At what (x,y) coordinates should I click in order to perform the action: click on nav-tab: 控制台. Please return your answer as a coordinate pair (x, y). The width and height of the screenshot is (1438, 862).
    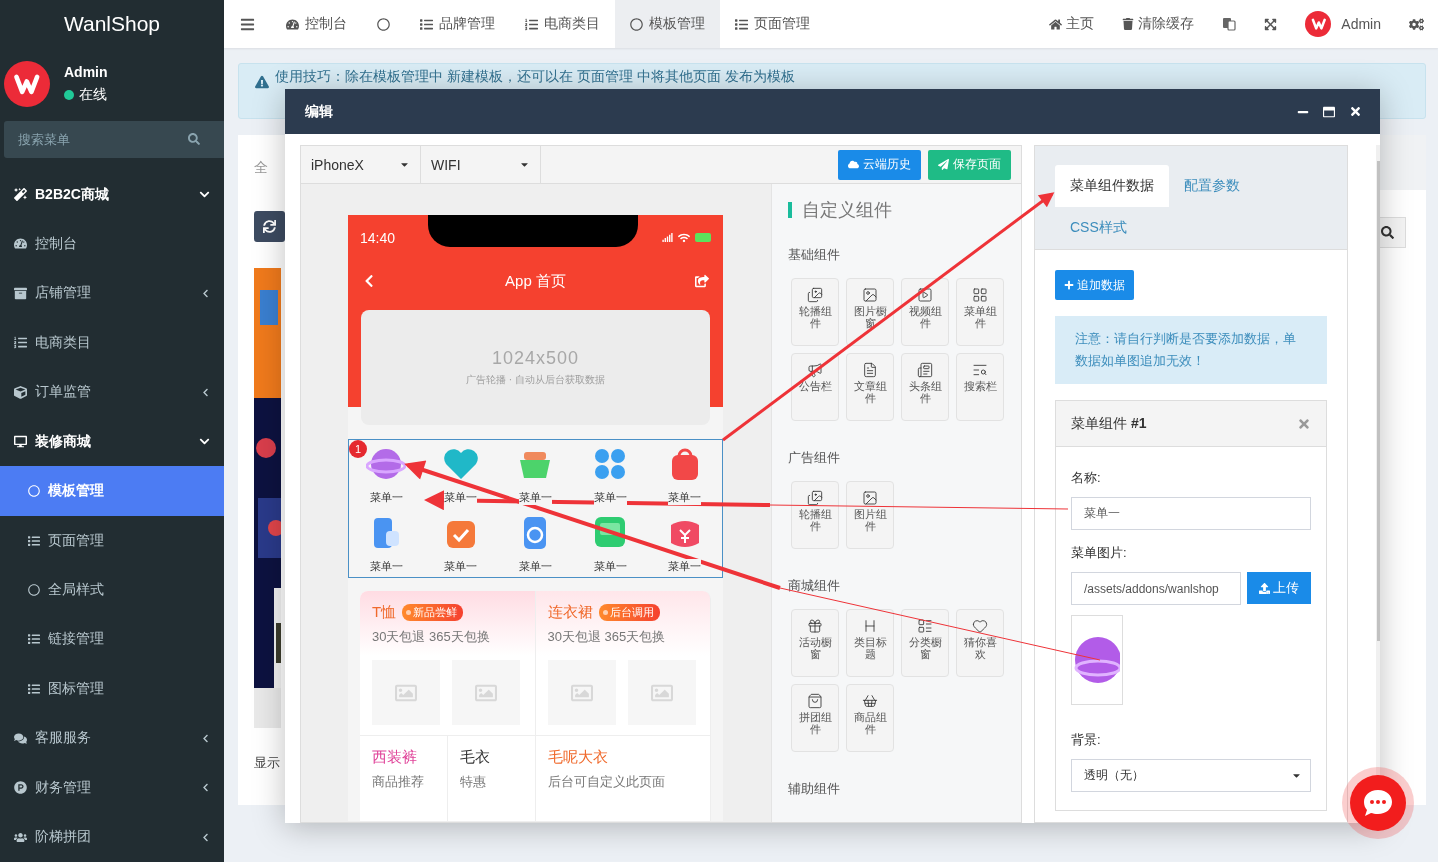
    Looking at the image, I should click on (316, 24).